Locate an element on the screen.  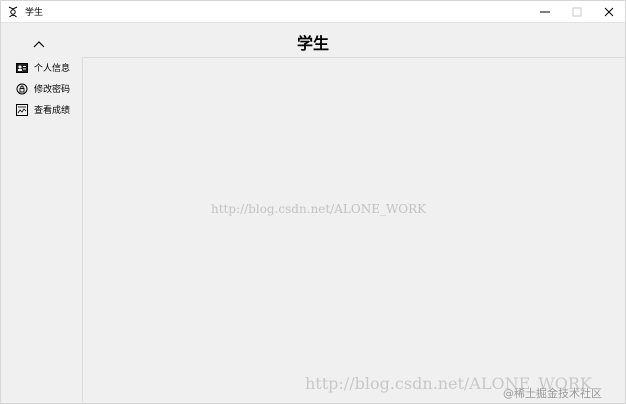
sidebar-item-personal-info: 个人信息 is located at coordinates (41, 67).